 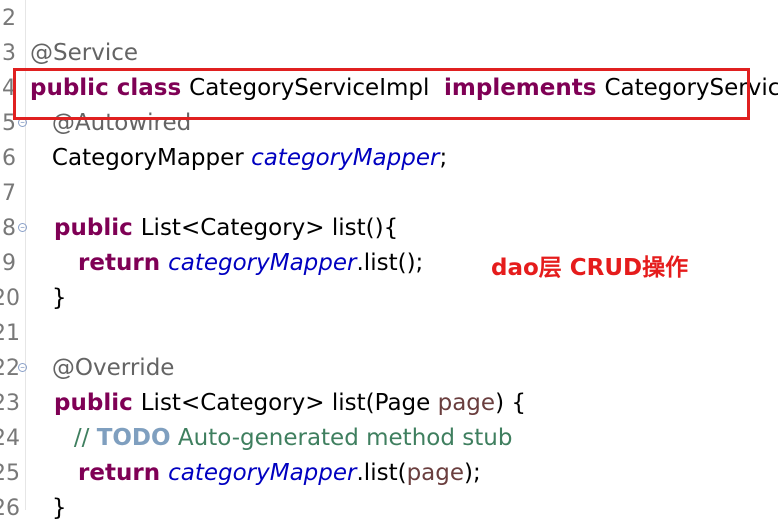 What do you see at coordinates (141, 158) in the screenshot?
I see `code-token: CategoryMapper` at bounding box center [141, 158].